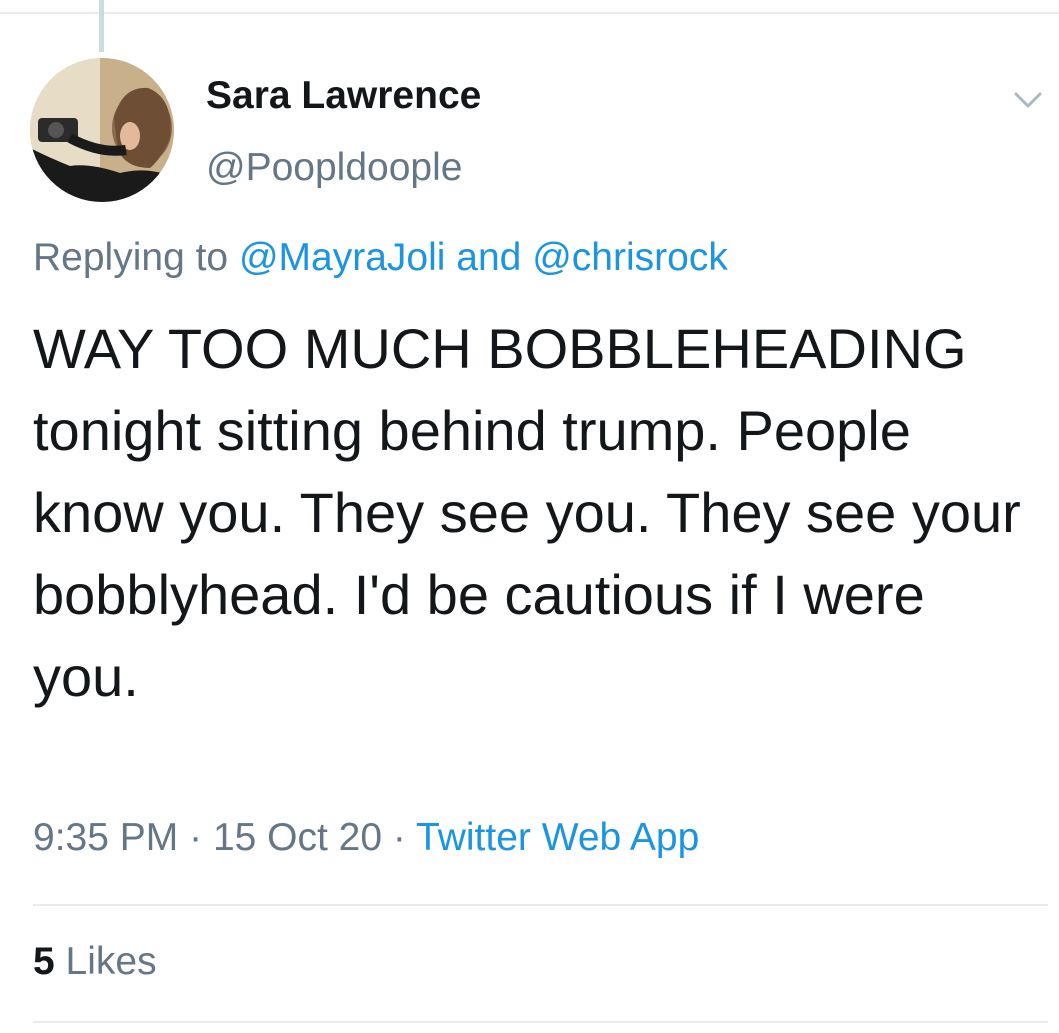  What do you see at coordinates (334, 168) in the screenshot?
I see `author-handle: @Poopldoople` at bounding box center [334, 168].